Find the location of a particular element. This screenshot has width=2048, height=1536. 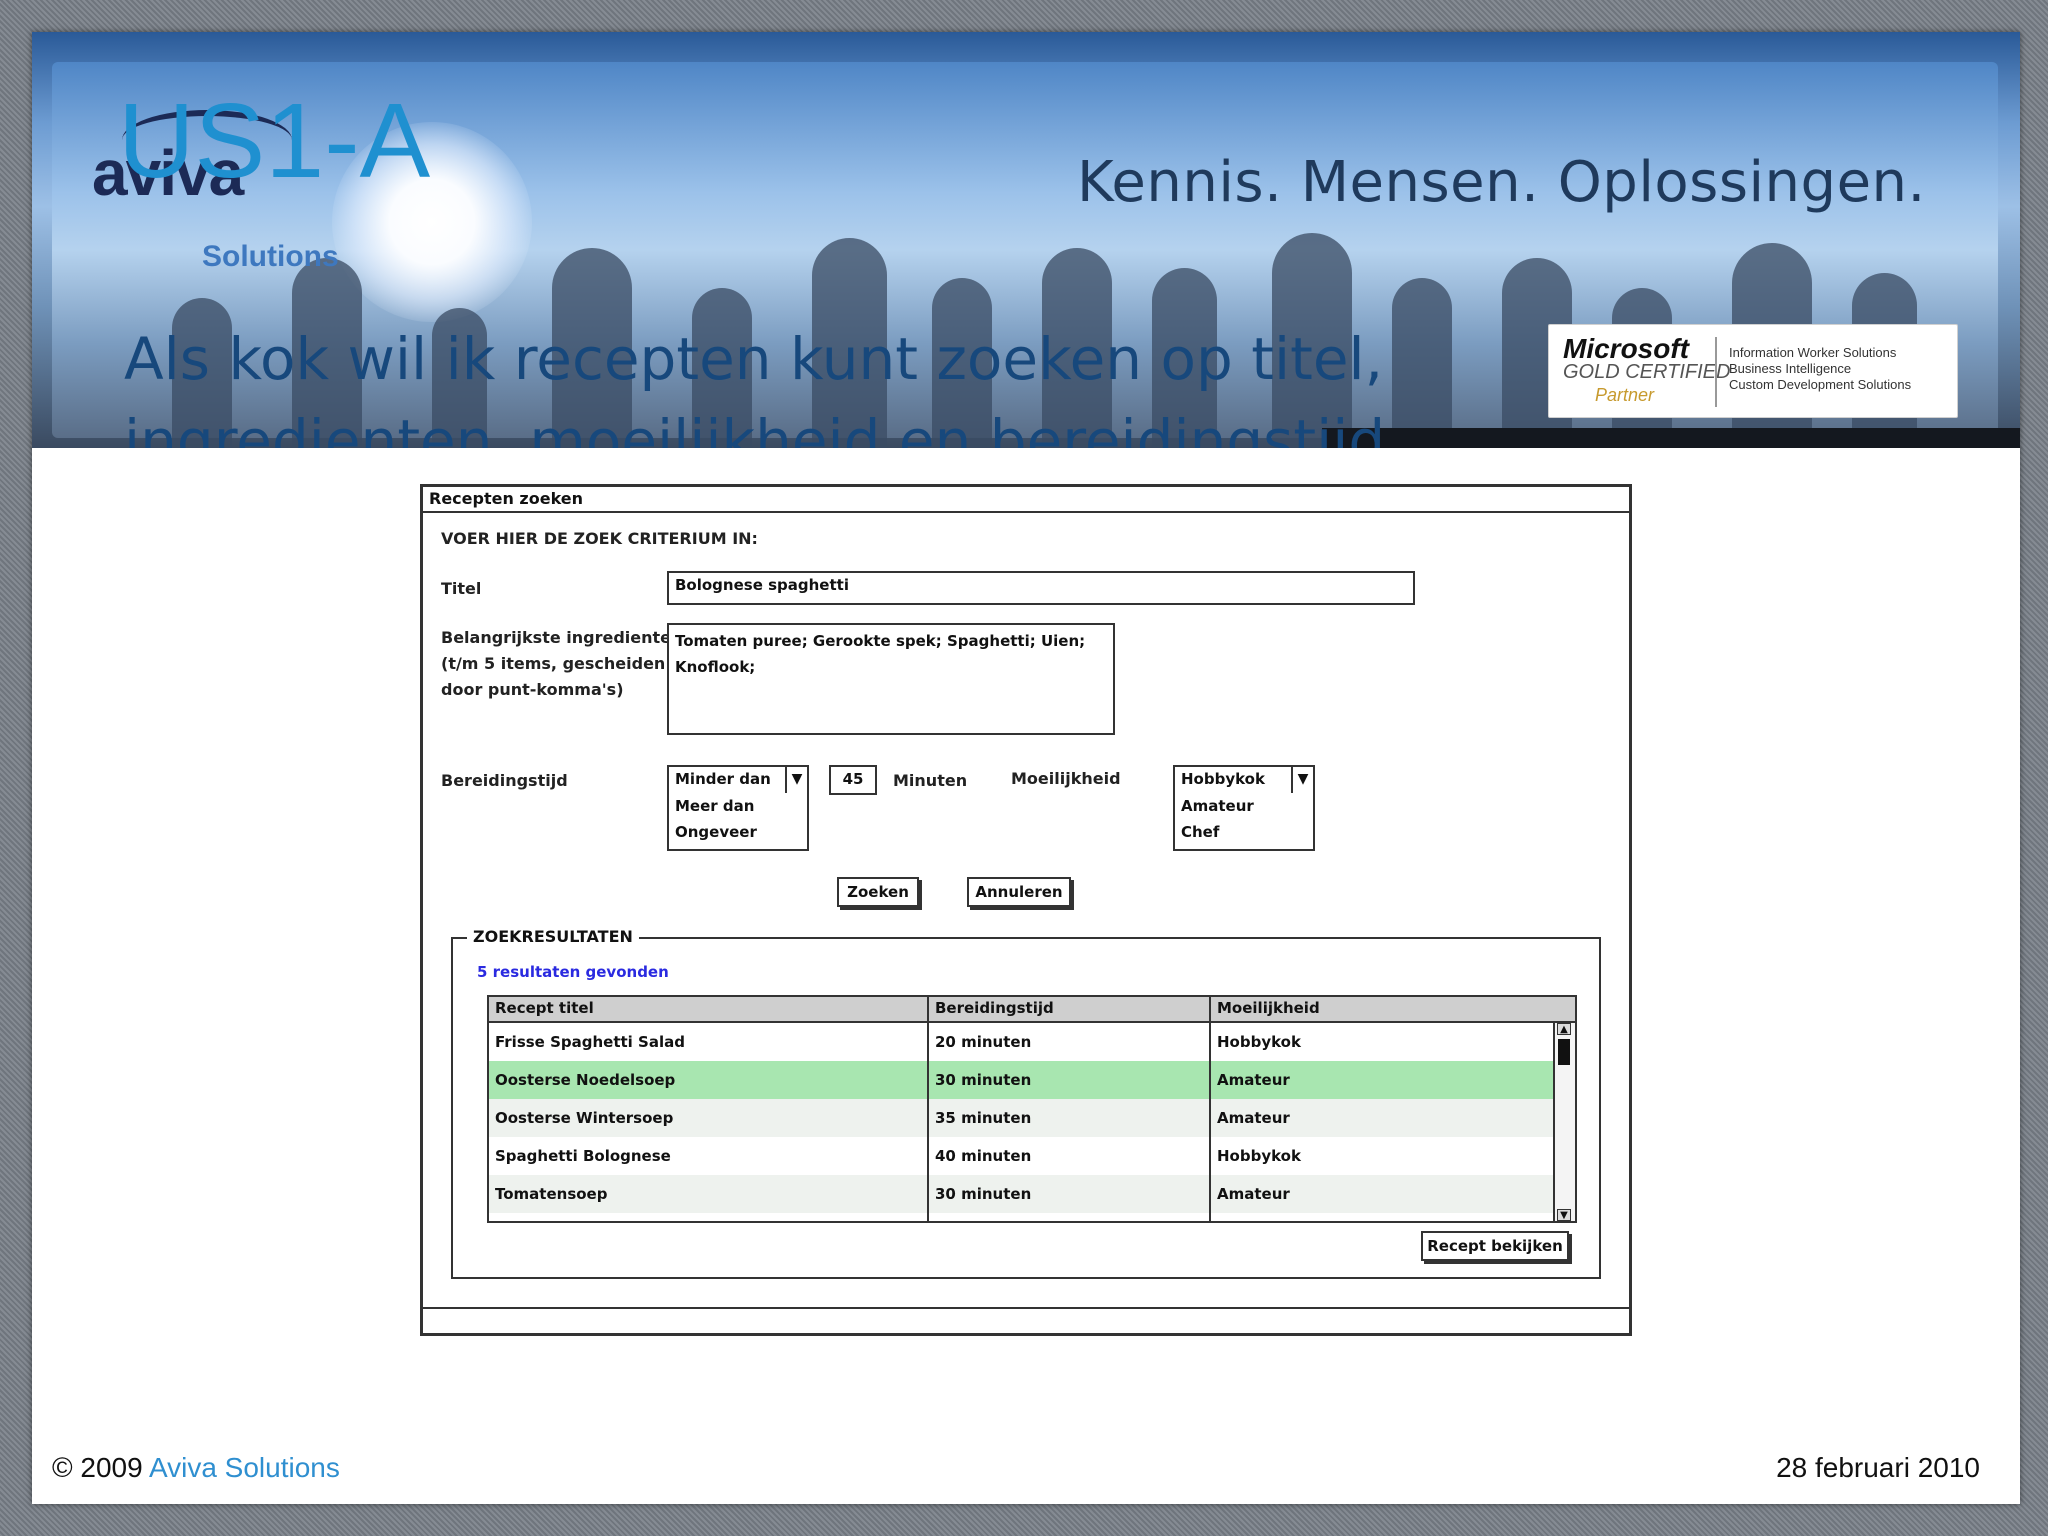

title-label: Titel is located at coordinates (461, 588).